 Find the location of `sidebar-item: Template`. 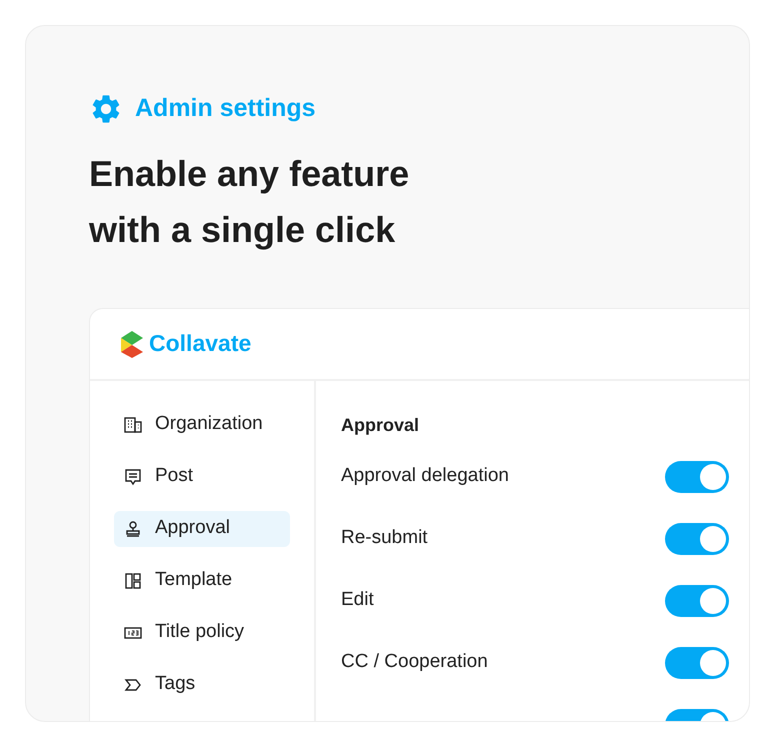

sidebar-item: Template is located at coordinates (202, 580).